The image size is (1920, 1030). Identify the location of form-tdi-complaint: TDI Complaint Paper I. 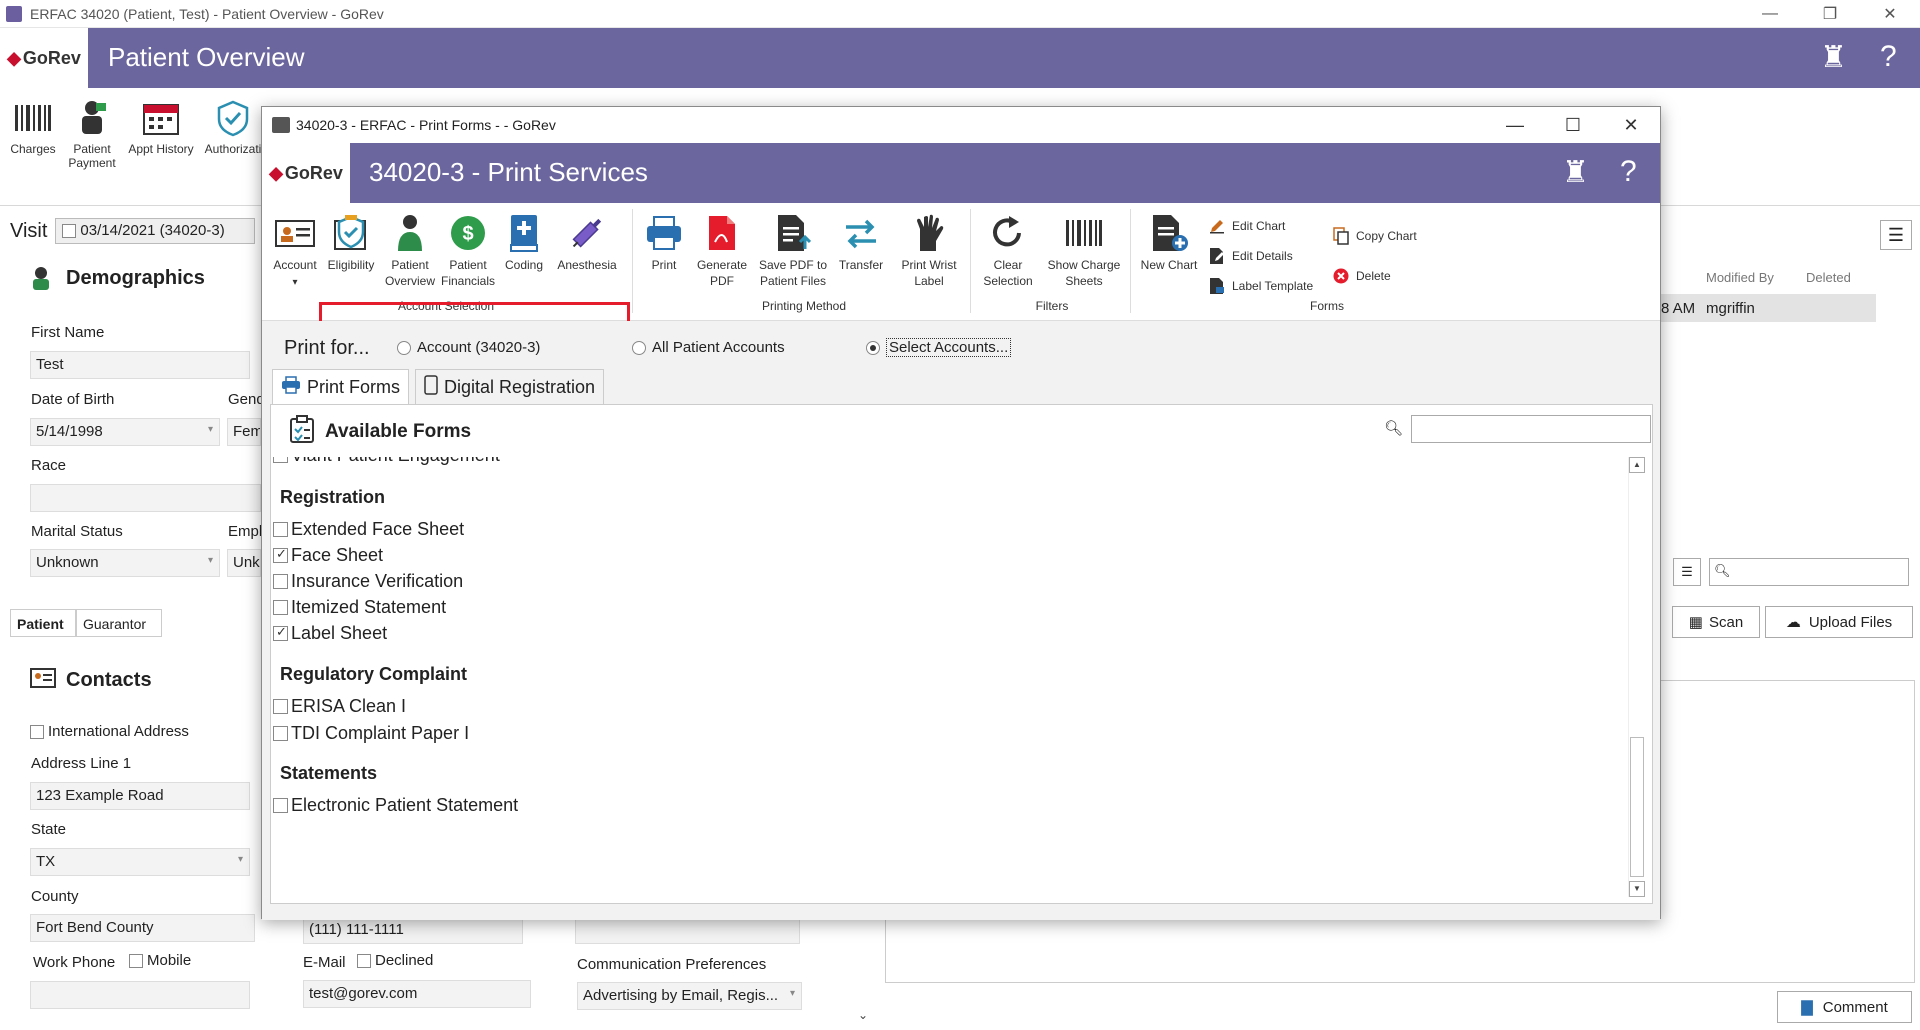
(371, 733).